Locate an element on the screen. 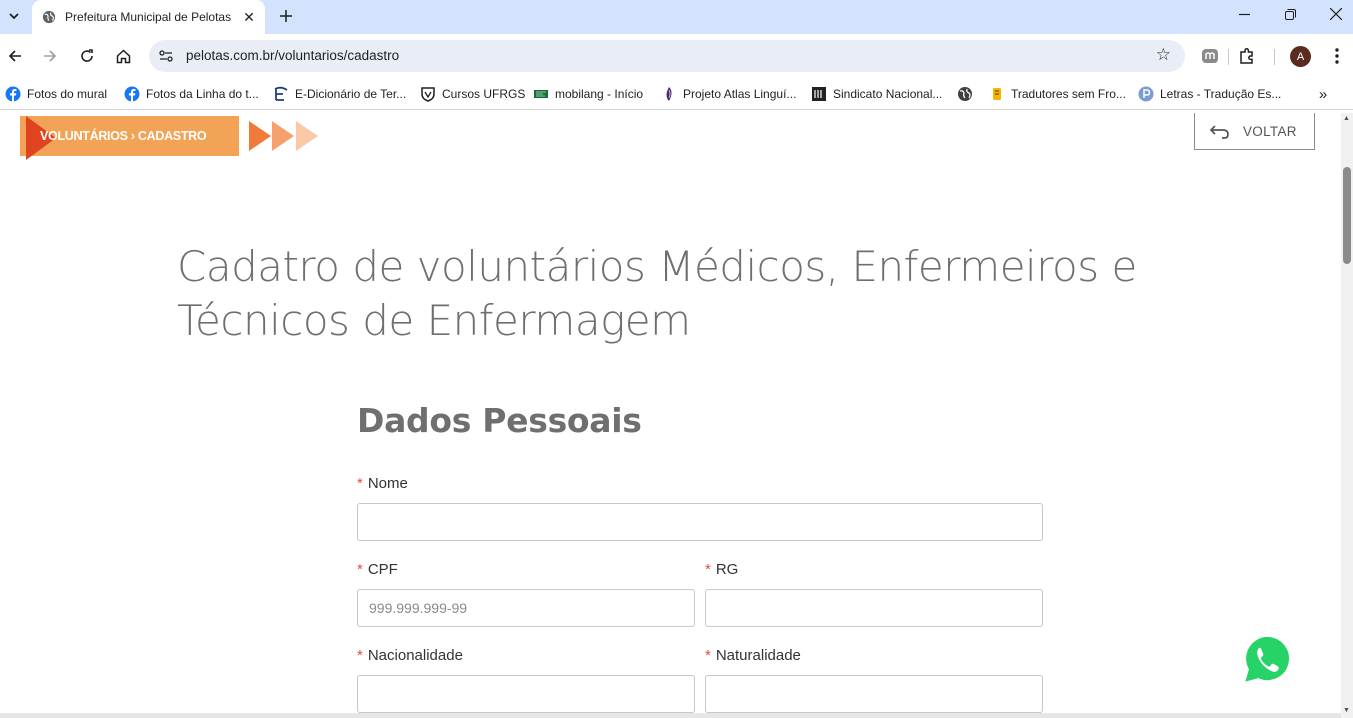  whatsapp-icon is located at coordinates (1267, 659).